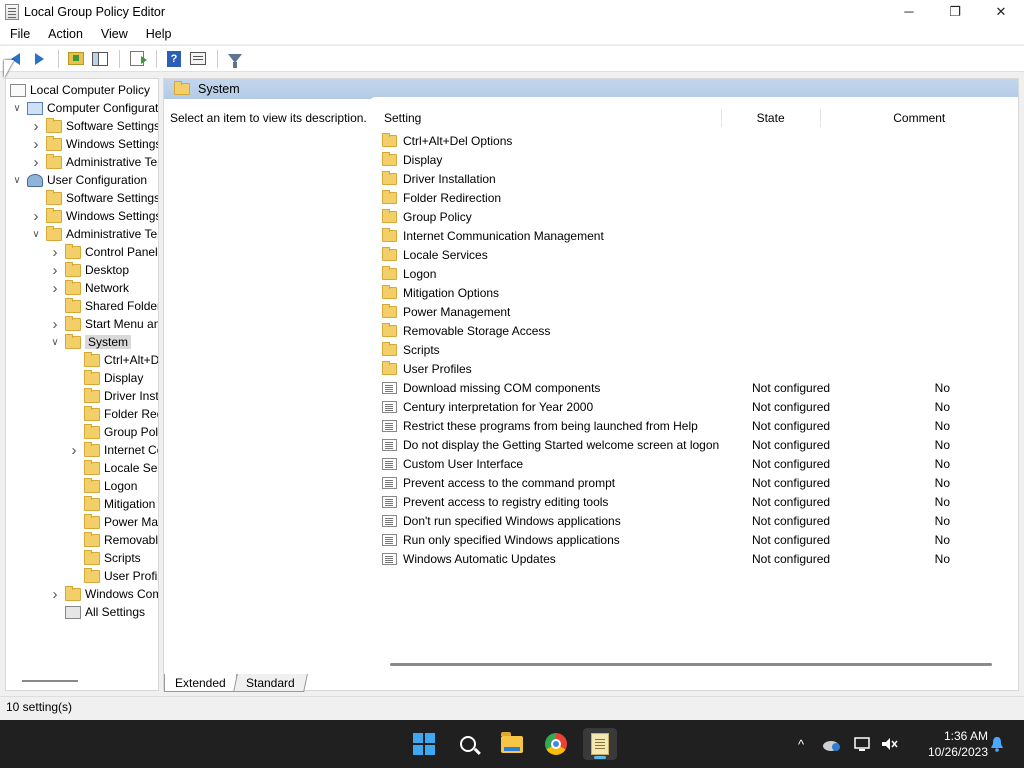 This screenshot has width=1024, height=768. What do you see at coordinates (693, 292) in the screenshot?
I see `folder-row: Mitigation Options` at bounding box center [693, 292].